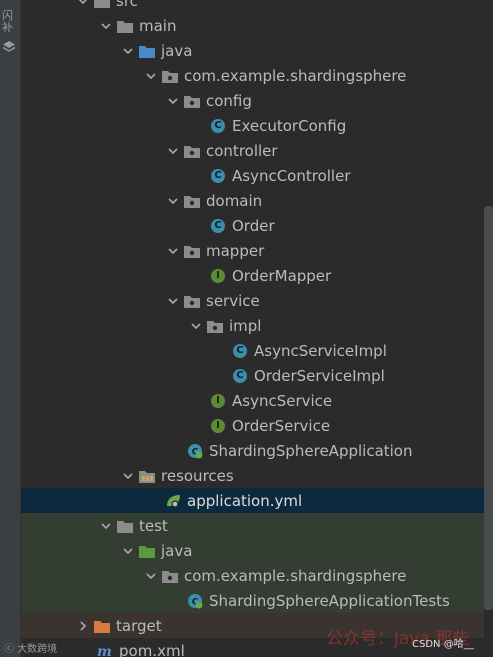  I want to click on tree-node-impl: impl, so click(252, 325).